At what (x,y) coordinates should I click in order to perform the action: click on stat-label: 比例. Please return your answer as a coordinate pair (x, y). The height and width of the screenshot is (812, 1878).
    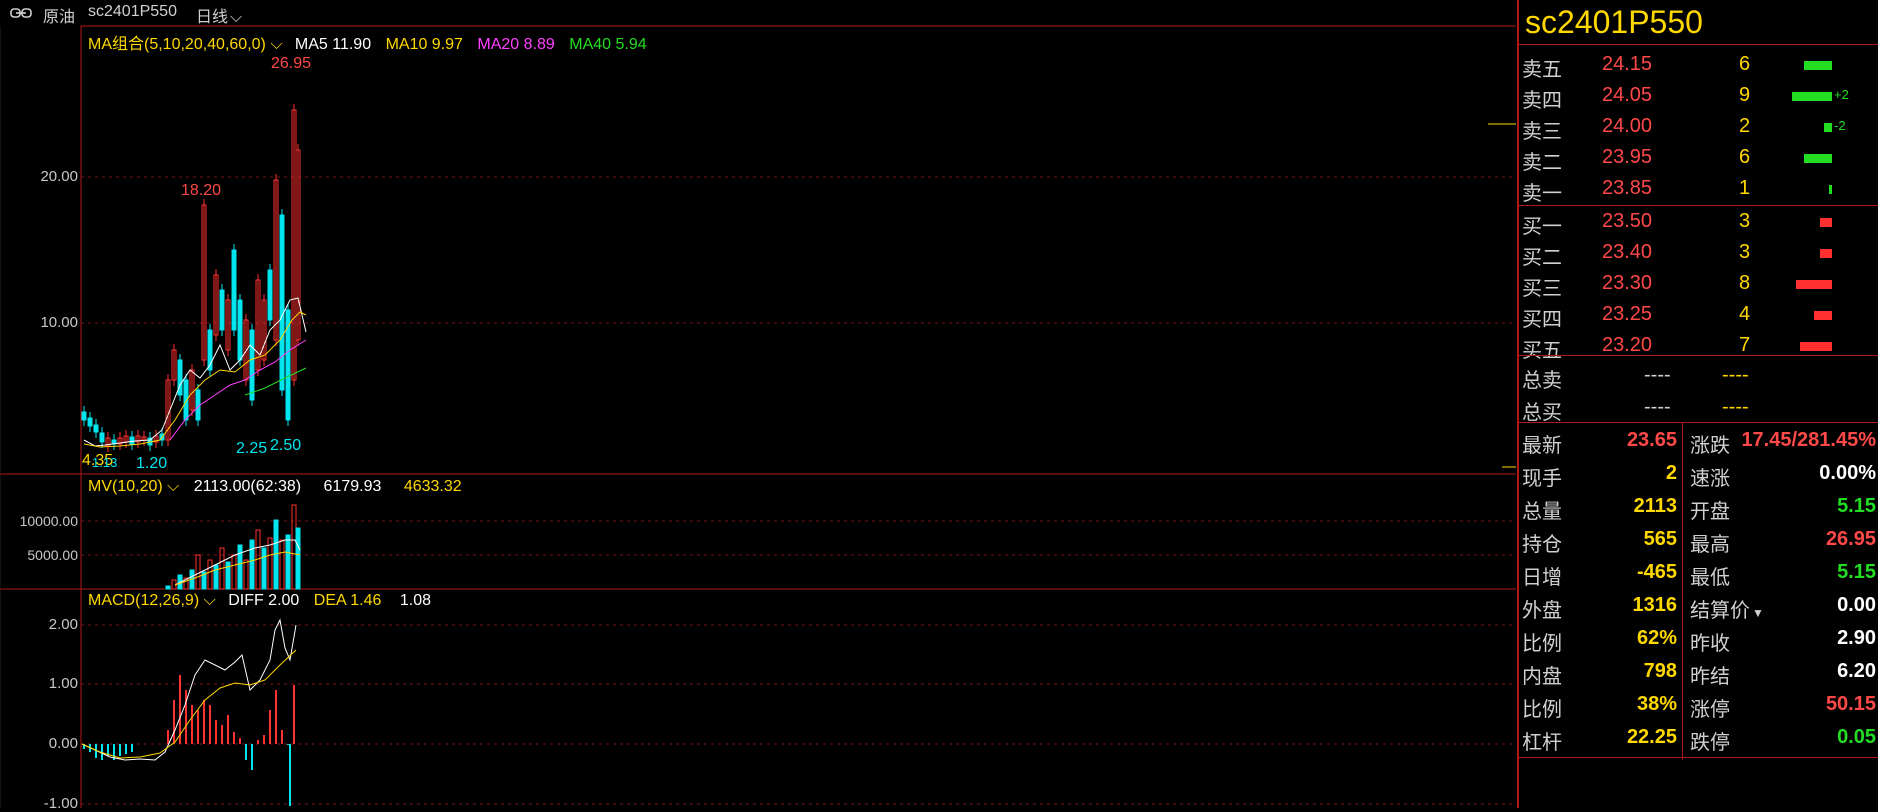
    Looking at the image, I should click on (1542, 644).